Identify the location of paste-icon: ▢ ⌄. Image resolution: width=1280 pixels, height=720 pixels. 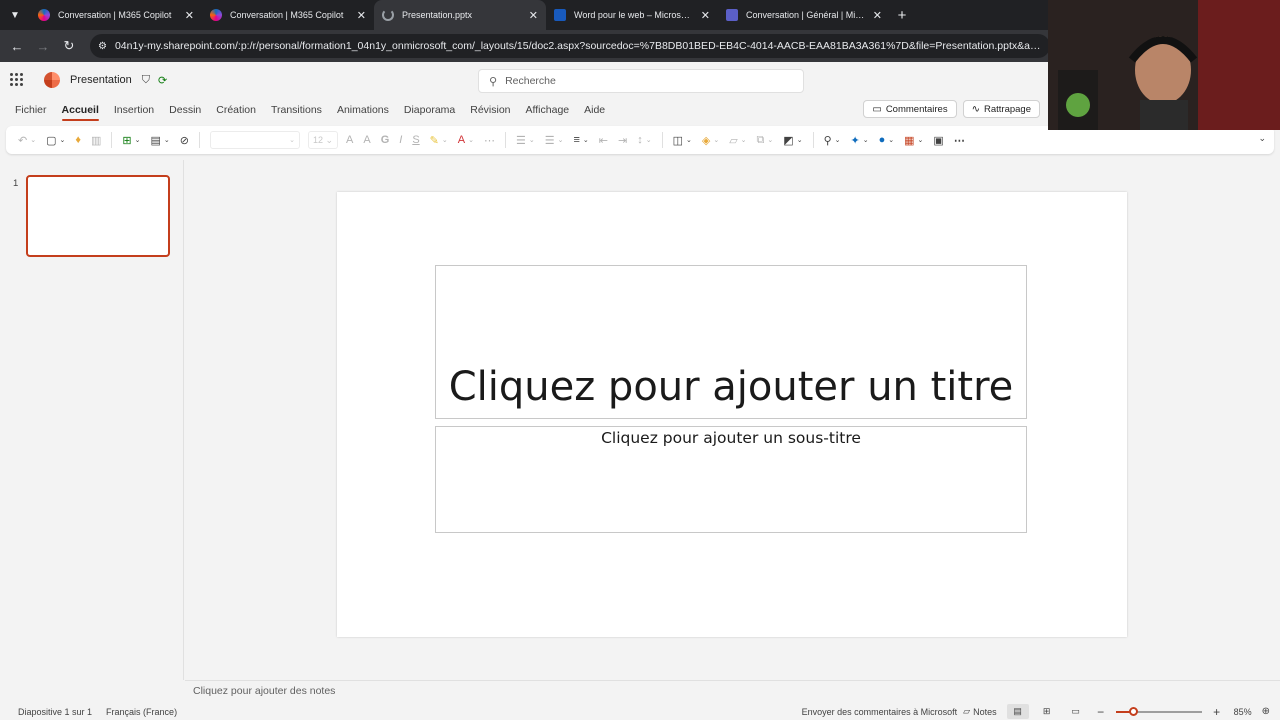
(55, 140).